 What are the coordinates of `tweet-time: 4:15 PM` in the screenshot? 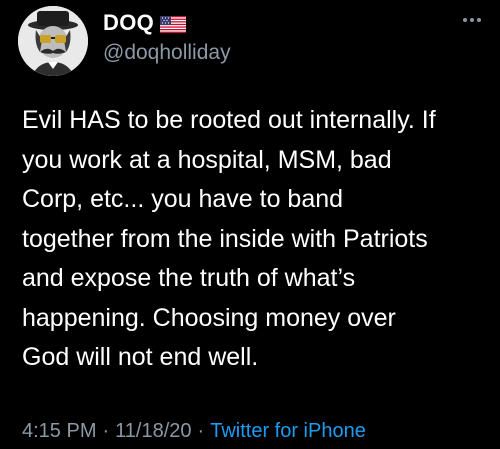 It's located at (59, 431).